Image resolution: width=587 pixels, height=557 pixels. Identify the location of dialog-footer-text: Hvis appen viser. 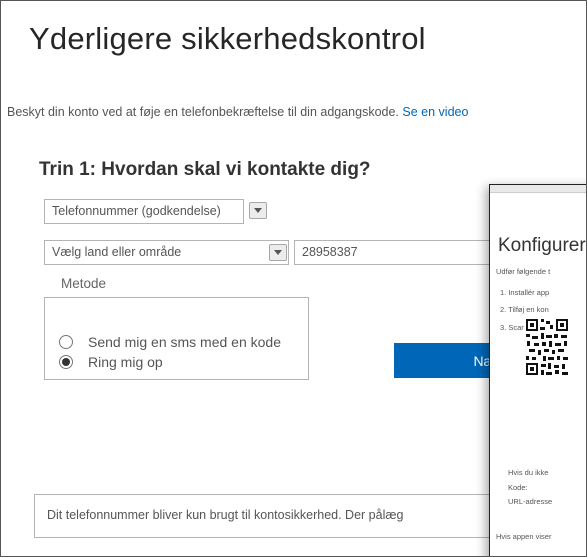
(524, 536).